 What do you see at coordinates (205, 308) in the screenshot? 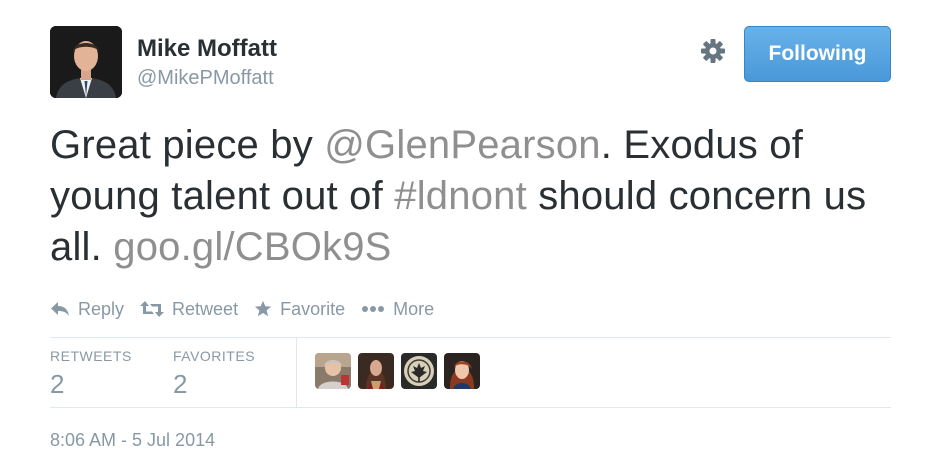
I see `retweet-label: Retweet` at bounding box center [205, 308].